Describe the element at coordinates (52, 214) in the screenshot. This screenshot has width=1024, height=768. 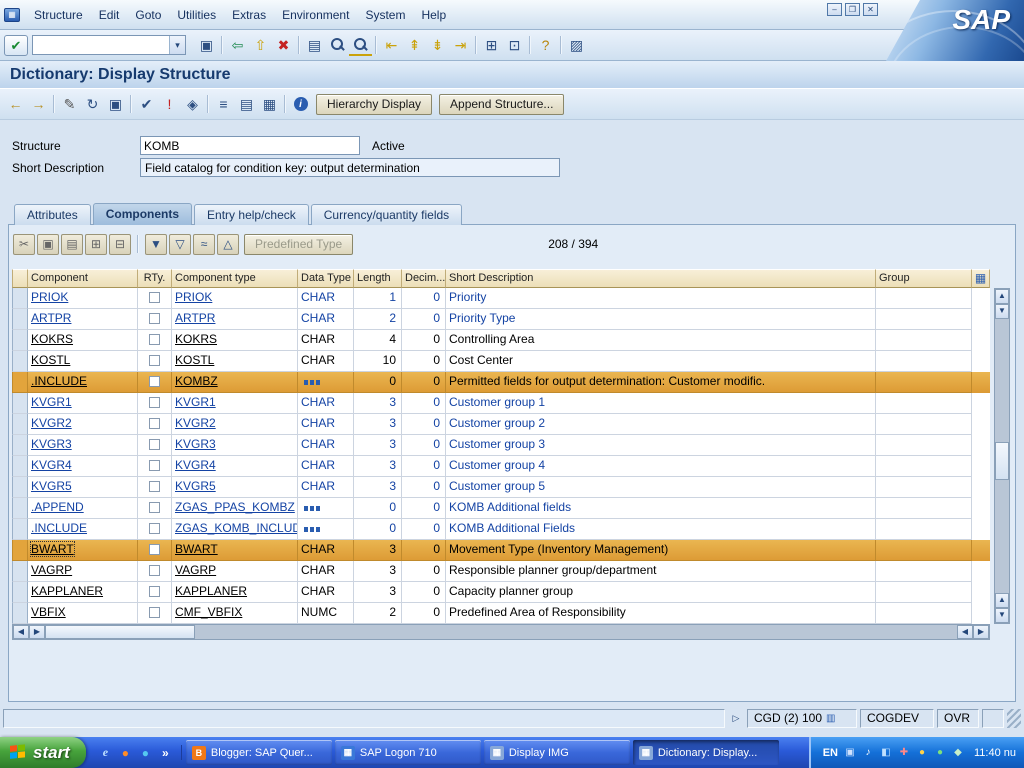
I see `tab-attributes: Attributes` at that location.